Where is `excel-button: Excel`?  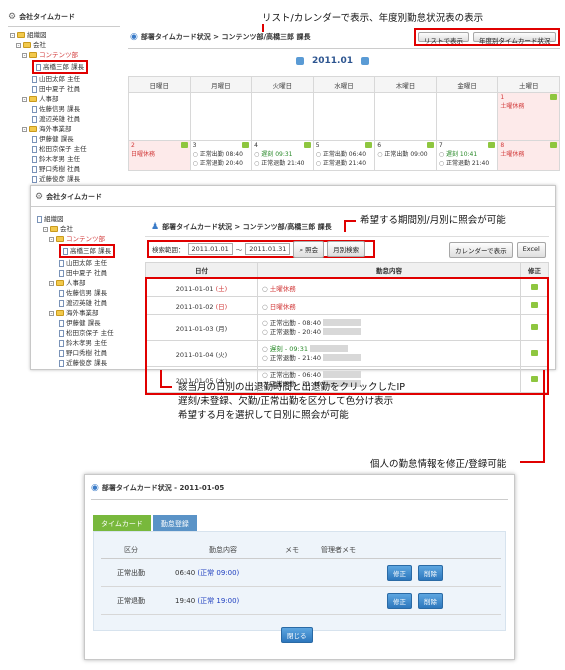 excel-button: Excel is located at coordinates (531, 250).